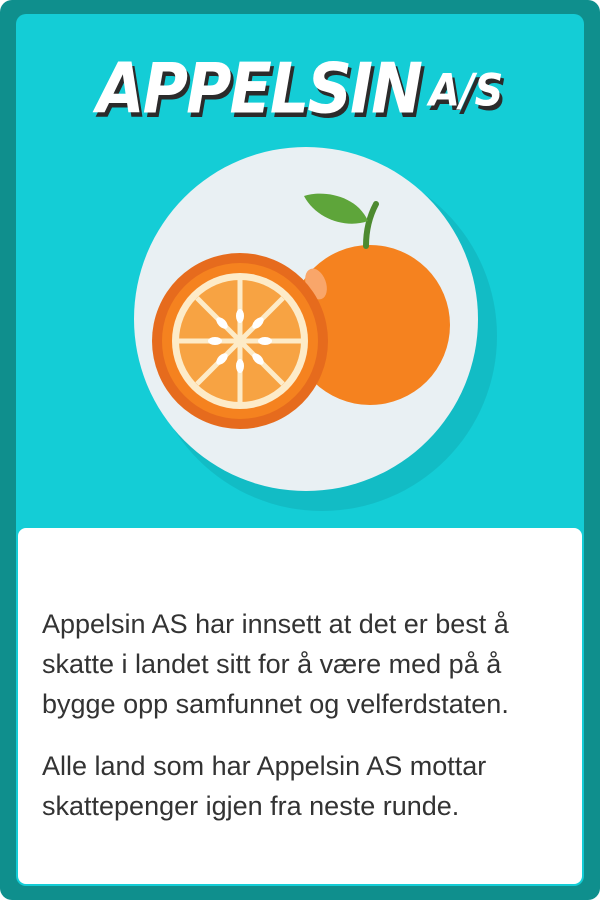 This screenshot has height=900, width=600. Describe the element at coordinates (240, 341) in the screenshot. I see `orange-slice-icon` at that location.